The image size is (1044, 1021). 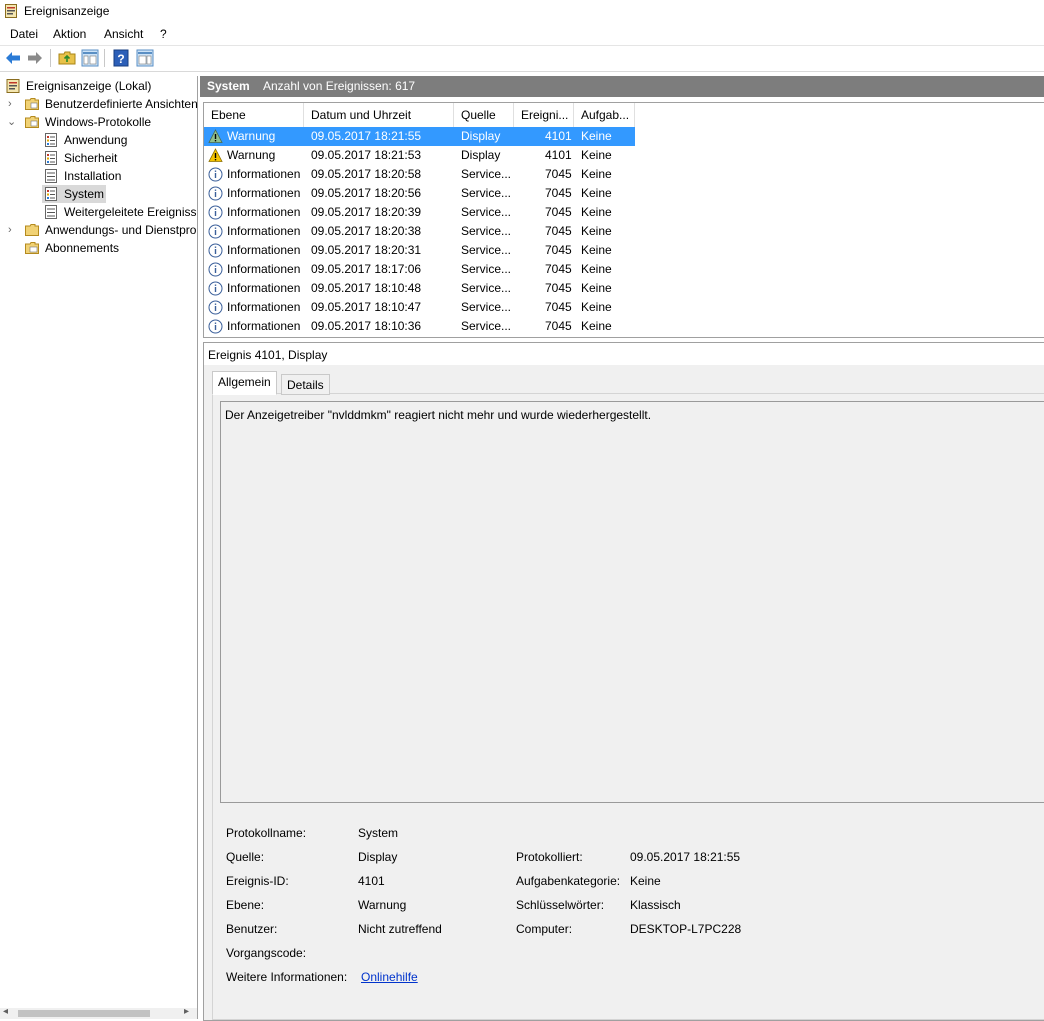 I want to click on value-logged: 09.05.2017 18:21:55, so click(x=685, y=857).